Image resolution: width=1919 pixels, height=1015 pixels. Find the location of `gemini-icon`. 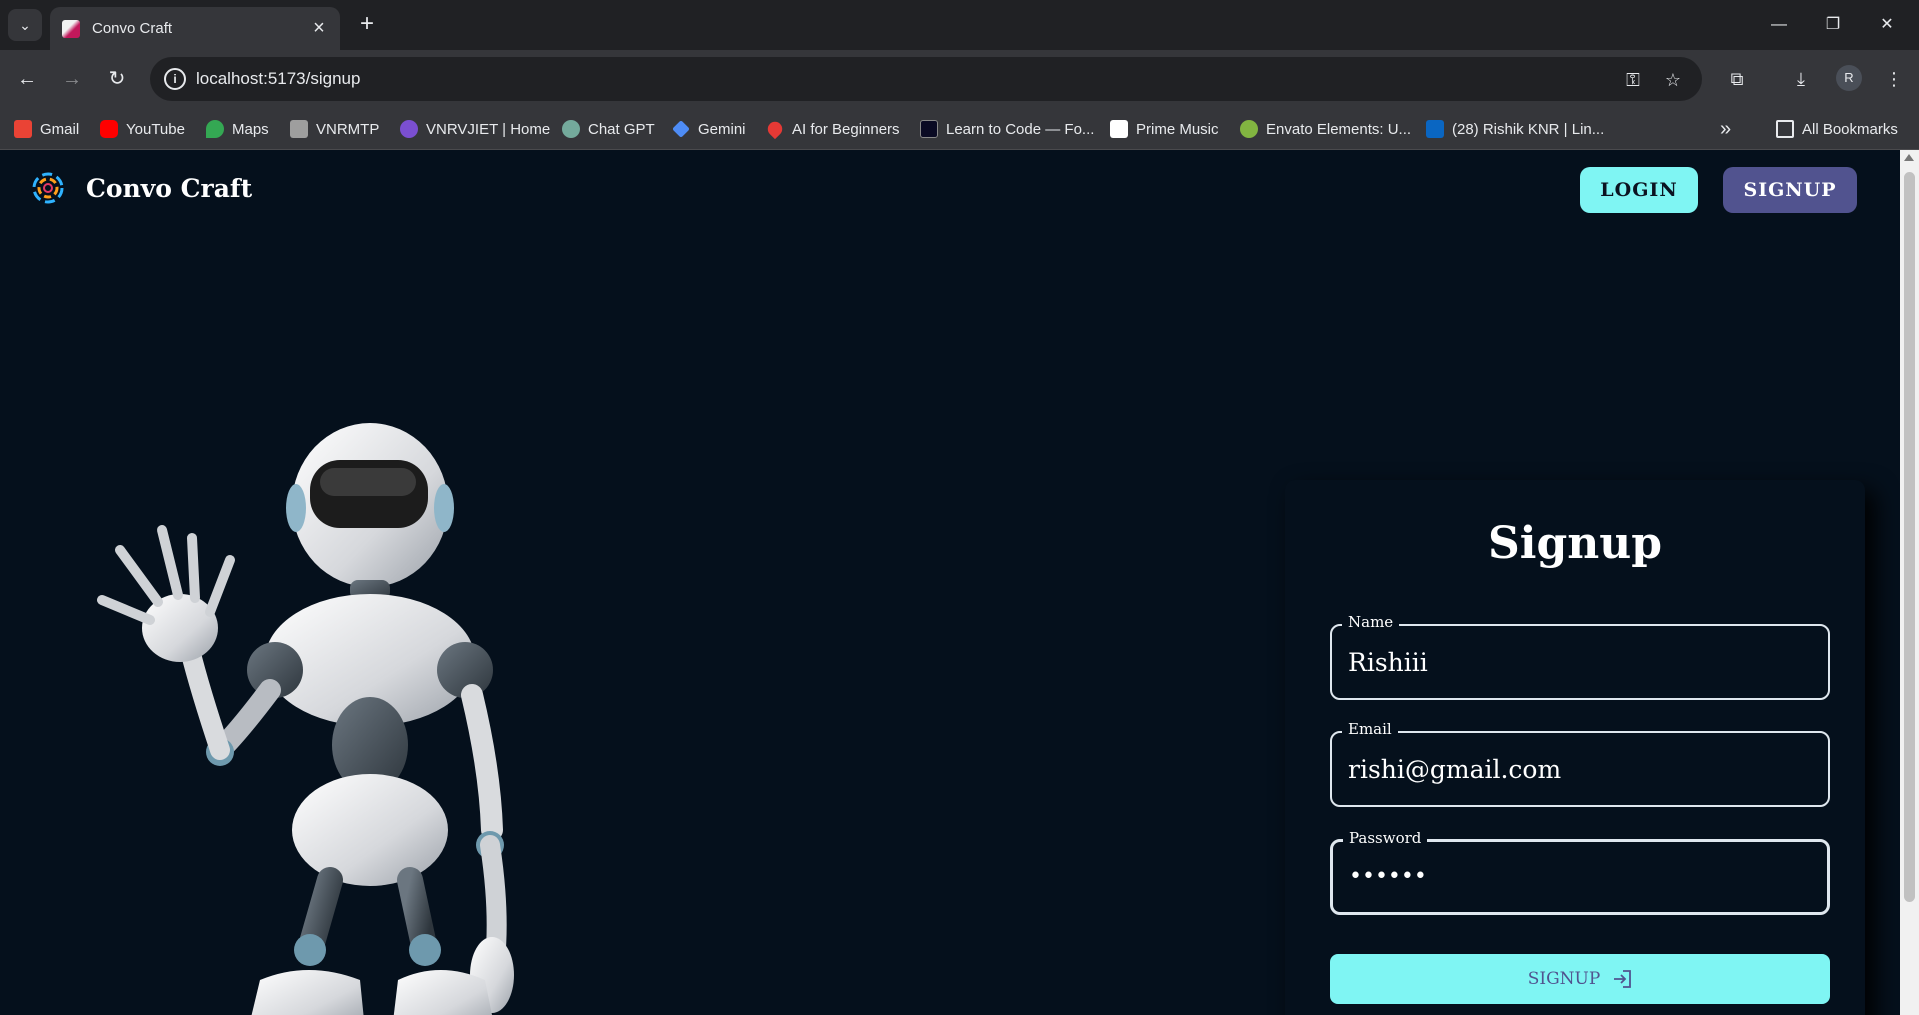

gemini-icon is located at coordinates (681, 129).